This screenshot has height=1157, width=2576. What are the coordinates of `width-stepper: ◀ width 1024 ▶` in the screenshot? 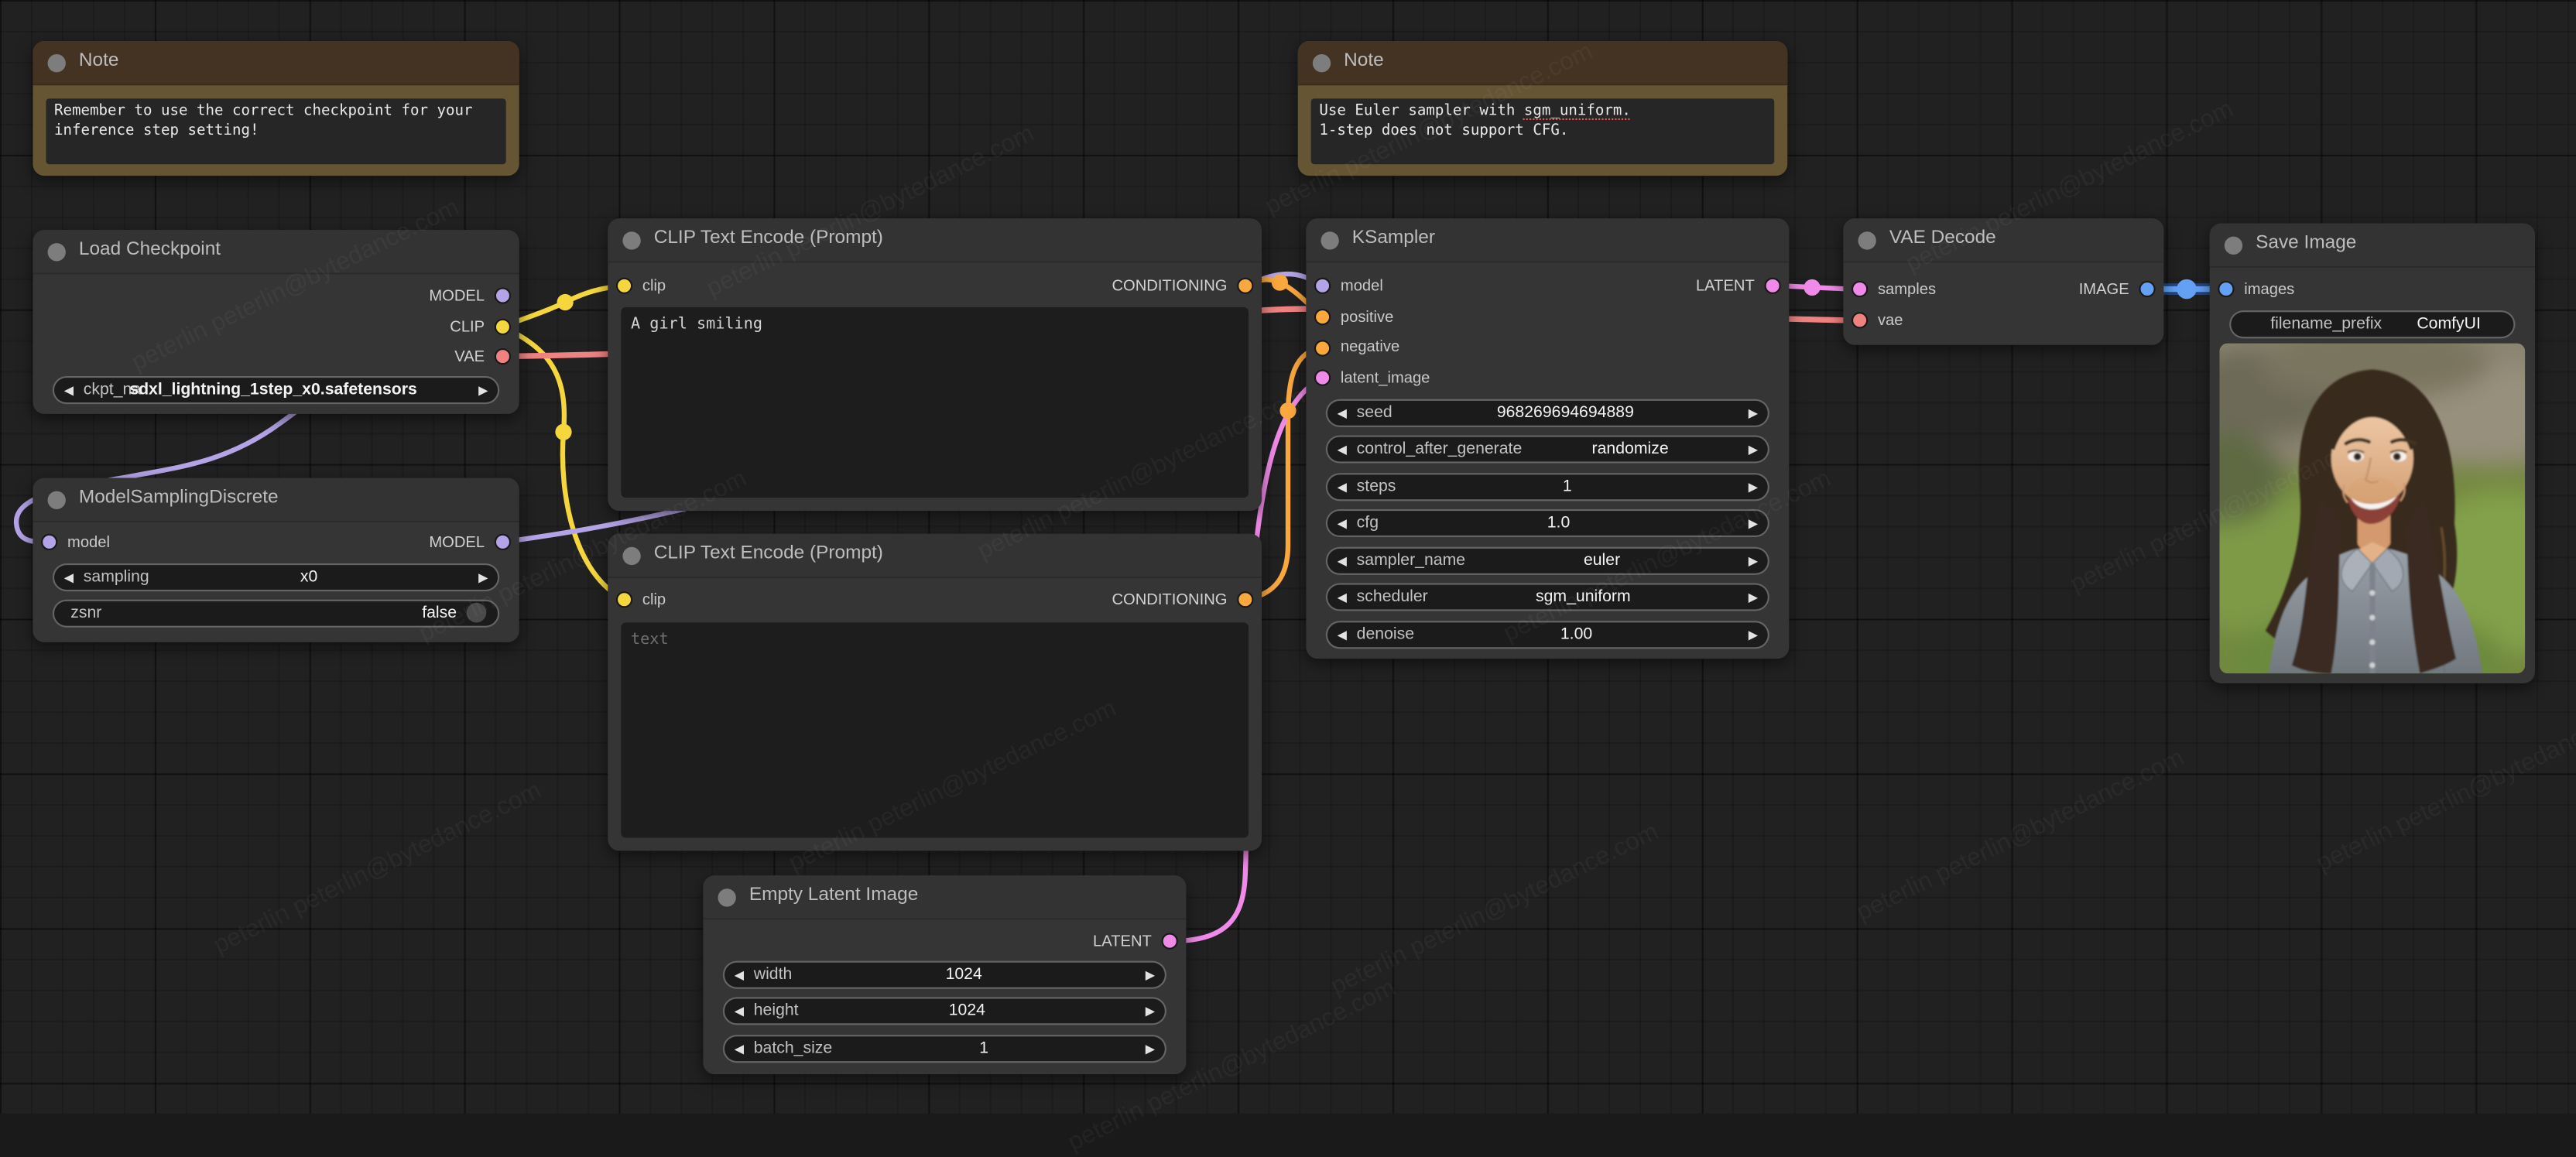 It's located at (944, 974).